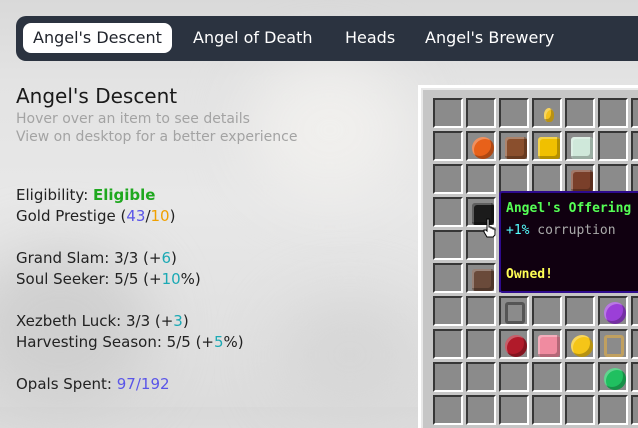 This screenshot has height=428, width=638. I want to click on tooltip-effect: +1% corruption, so click(561, 230).